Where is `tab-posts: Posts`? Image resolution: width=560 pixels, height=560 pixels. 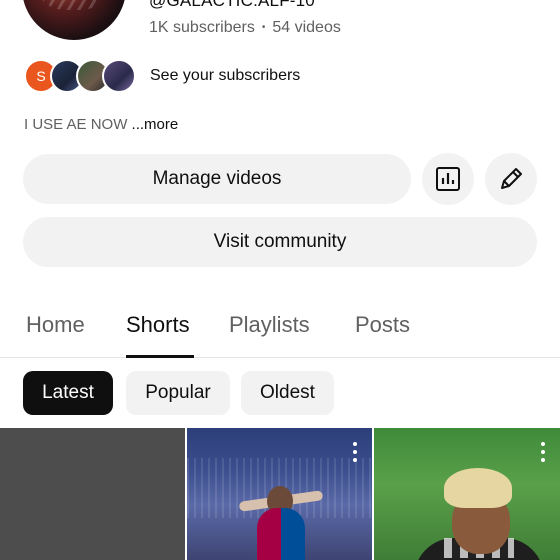 tab-posts: Posts is located at coordinates (382, 325).